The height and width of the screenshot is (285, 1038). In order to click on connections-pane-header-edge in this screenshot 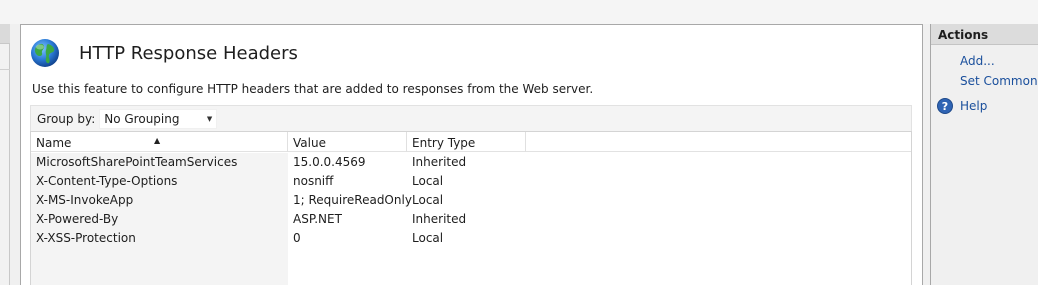, I will do `click(5, 34)`.